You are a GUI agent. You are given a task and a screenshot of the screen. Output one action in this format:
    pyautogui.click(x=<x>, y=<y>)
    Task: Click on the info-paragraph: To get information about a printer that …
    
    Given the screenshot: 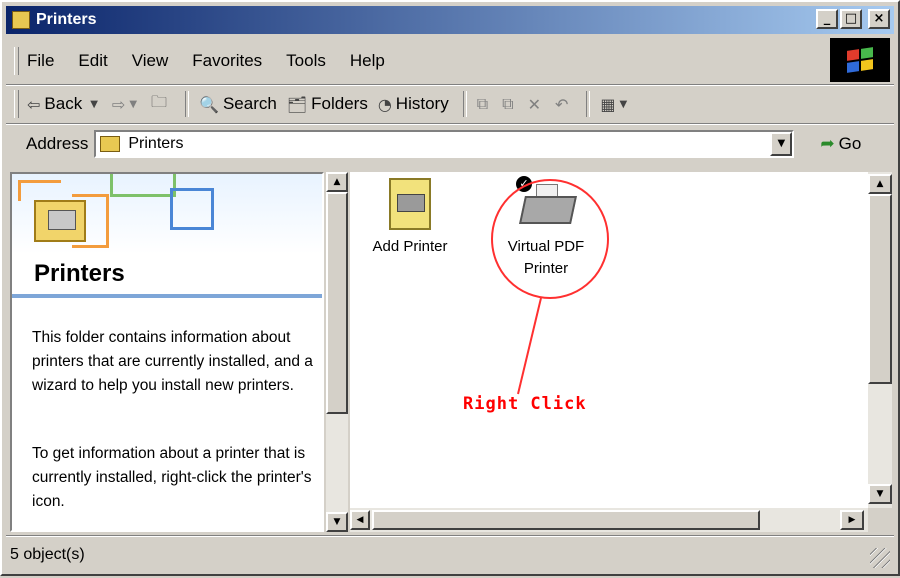 What is the action you would take?
    pyautogui.click(x=172, y=477)
    